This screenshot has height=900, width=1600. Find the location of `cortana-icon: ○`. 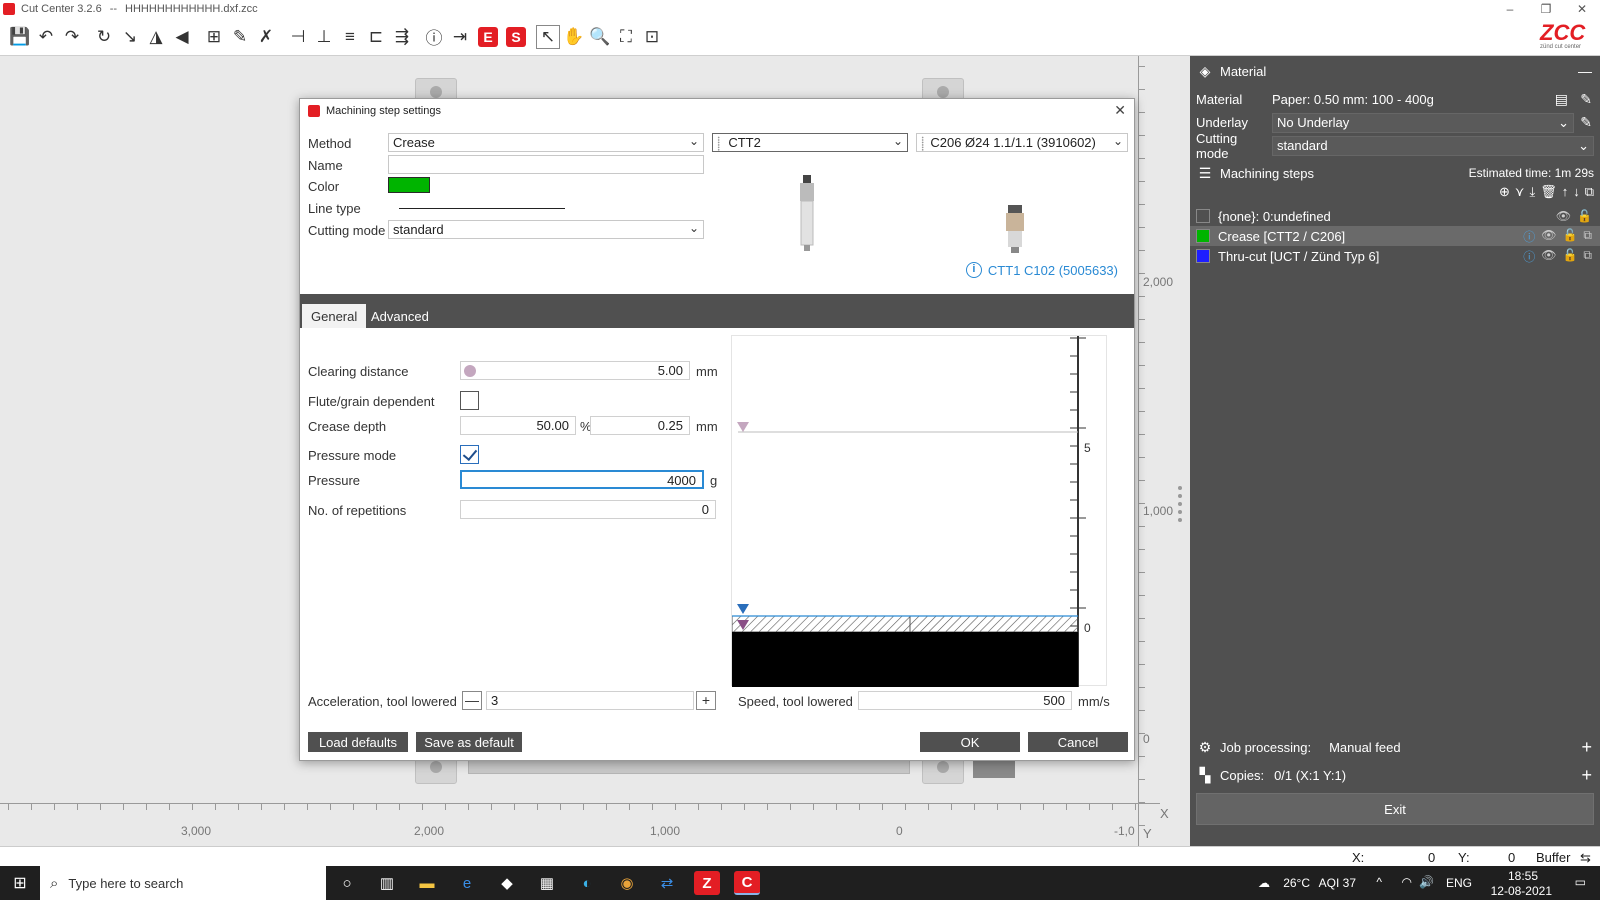

cortana-icon: ○ is located at coordinates (347, 883).